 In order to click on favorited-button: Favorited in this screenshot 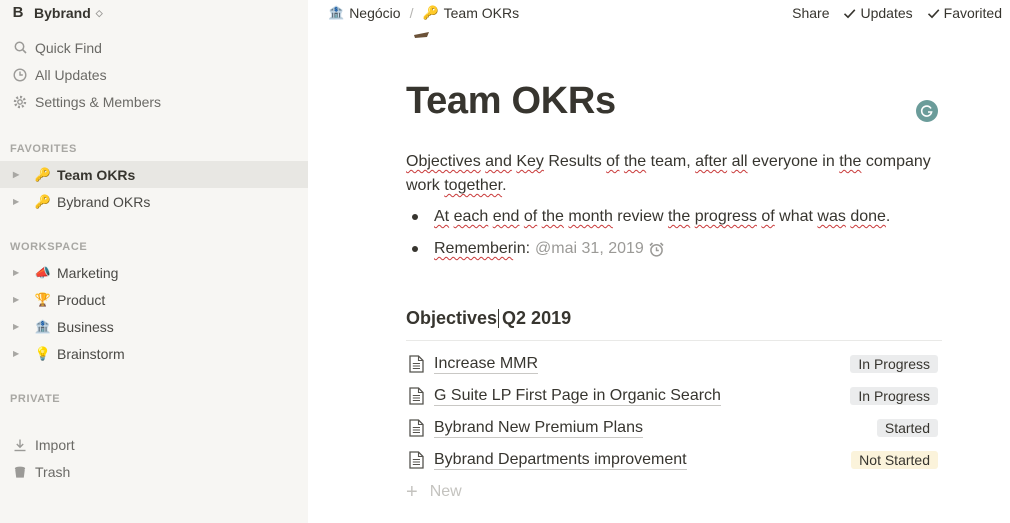, I will do `click(964, 13)`.